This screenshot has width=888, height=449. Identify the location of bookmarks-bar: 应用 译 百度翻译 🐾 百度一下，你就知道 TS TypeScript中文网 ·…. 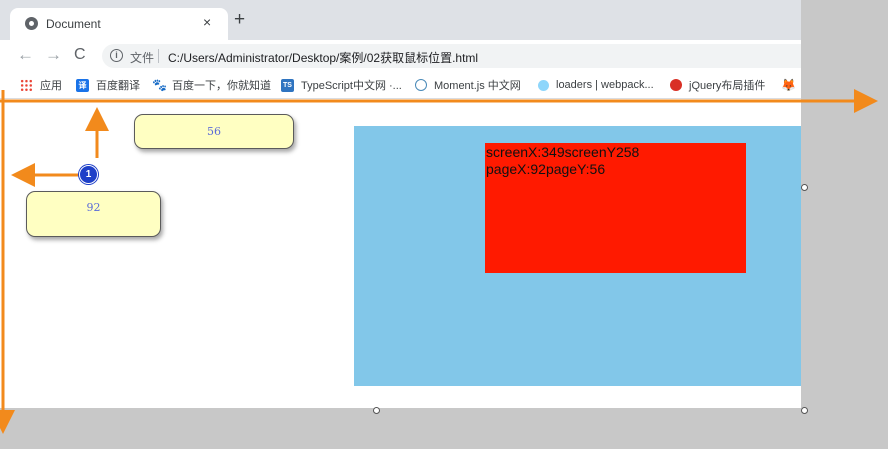
(400, 85).